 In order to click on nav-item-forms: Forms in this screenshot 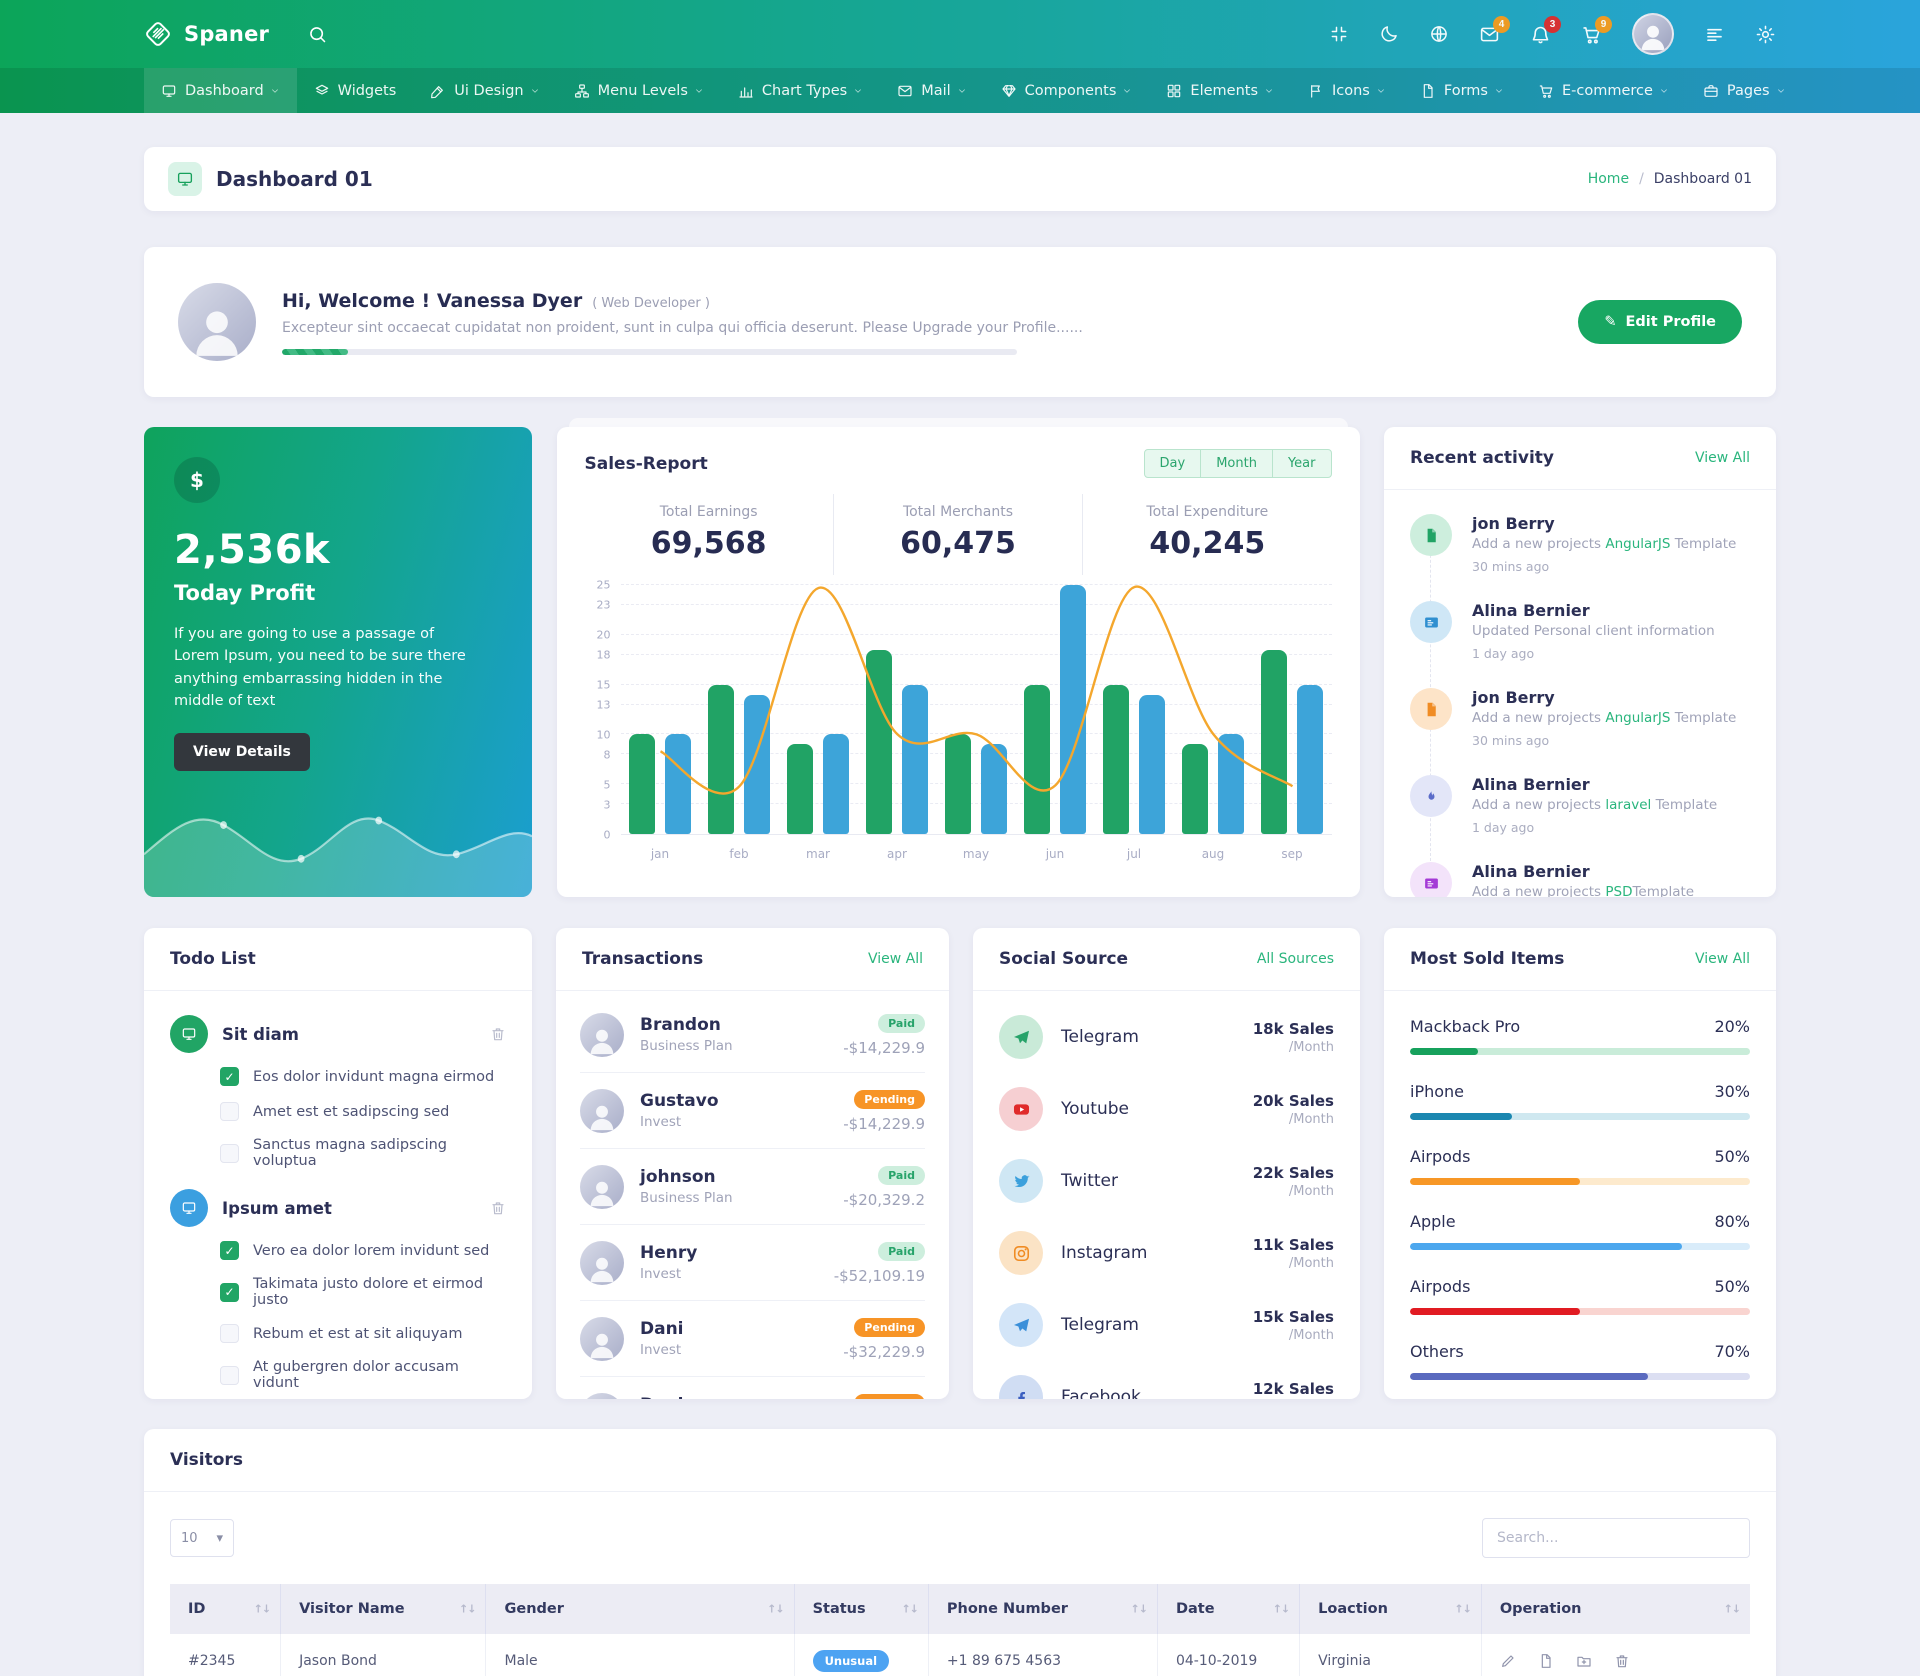, I will do `click(1462, 90)`.